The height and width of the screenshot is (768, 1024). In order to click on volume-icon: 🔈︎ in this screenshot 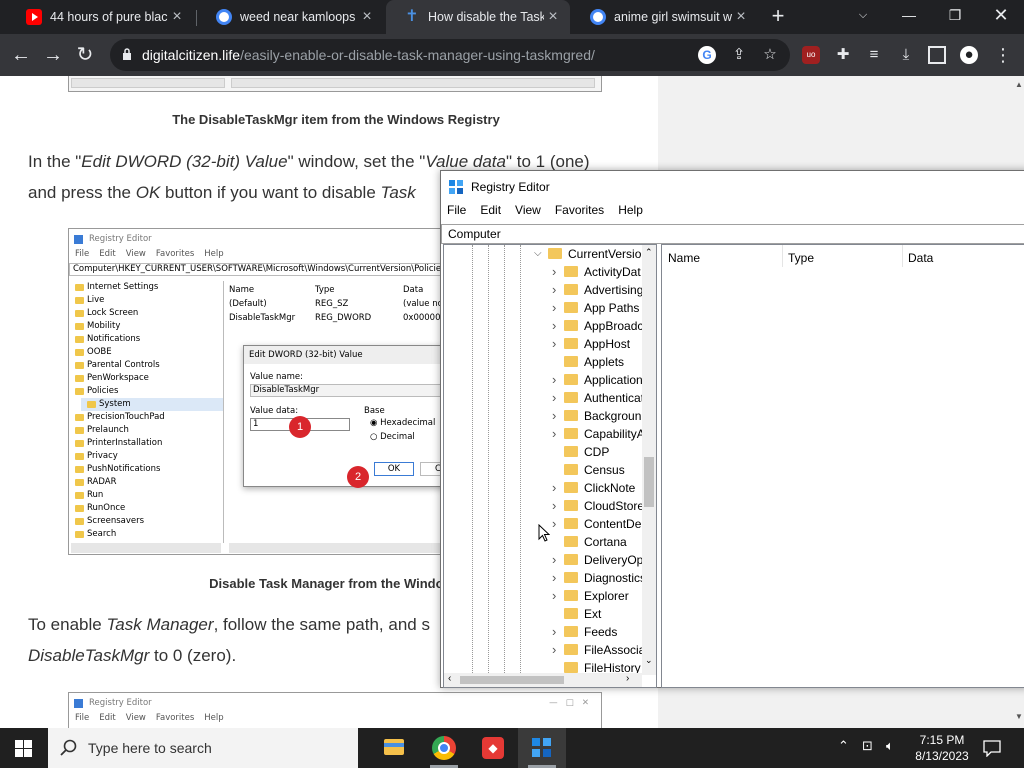, I will do `click(890, 746)`.